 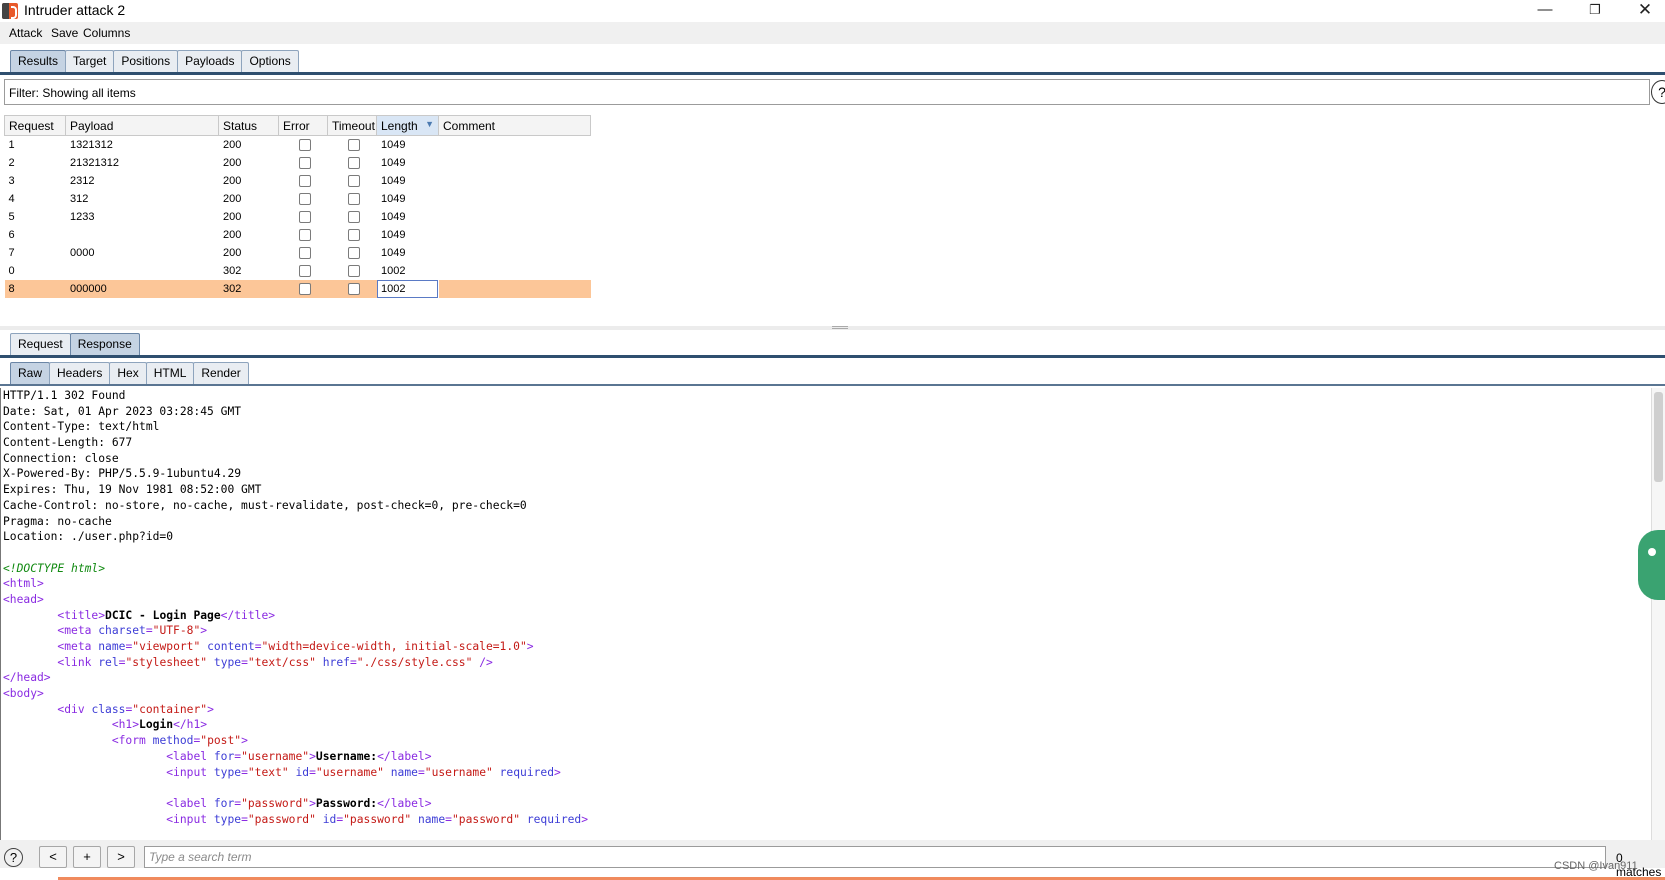 What do you see at coordinates (298, 181) in the screenshot?
I see `table-row: 3 2312 200 1049` at bounding box center [298, 181].